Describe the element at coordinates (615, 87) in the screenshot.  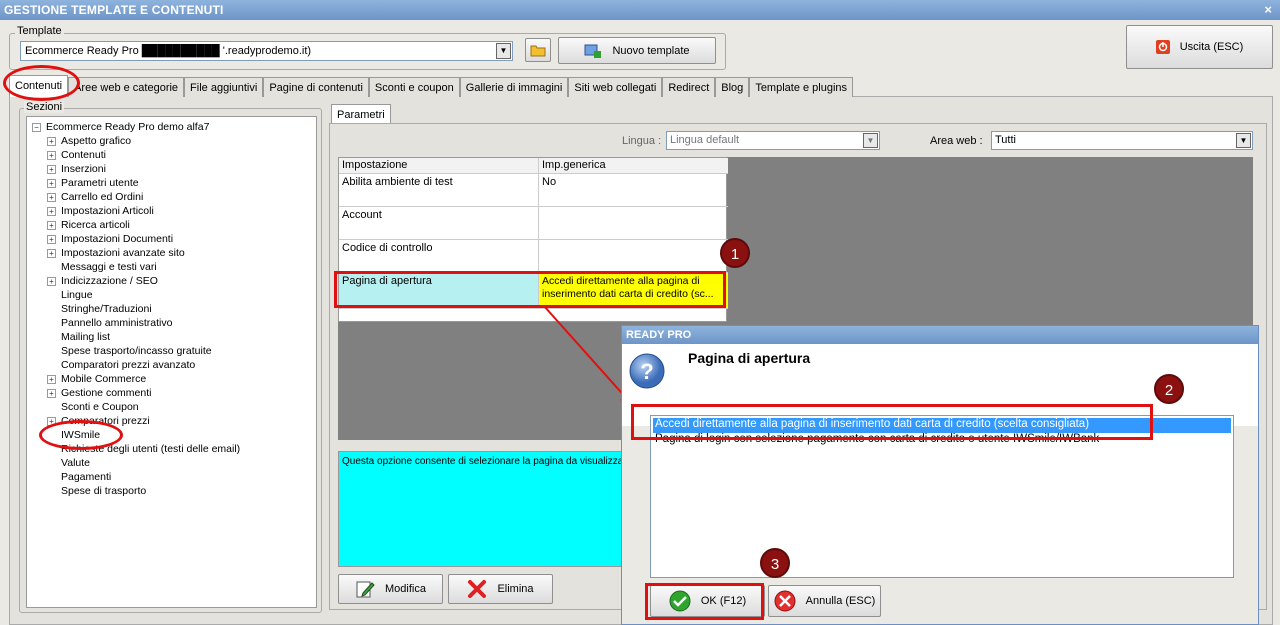
I see `tab-siti-collegati: Siti web collegati` at that location.